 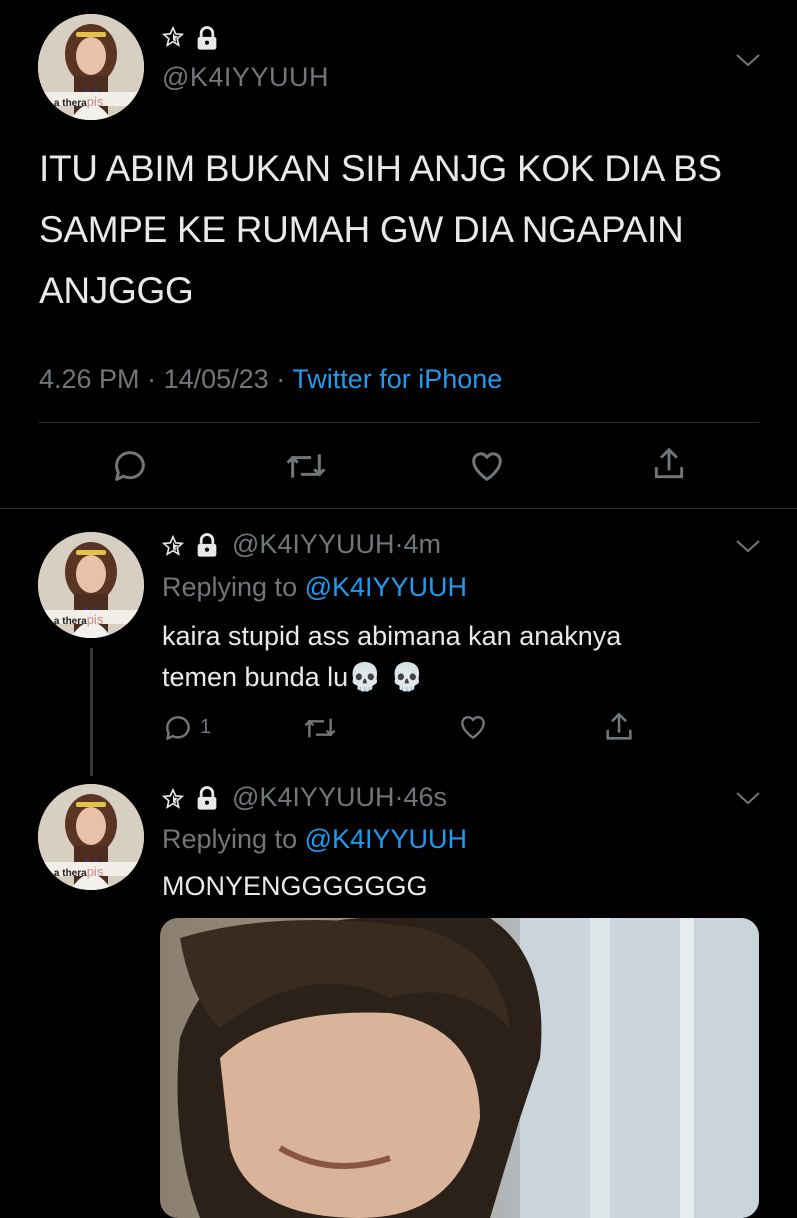 I want to click on reply-header: @K4IYYUUH·46s, so click(x=339, y=797).